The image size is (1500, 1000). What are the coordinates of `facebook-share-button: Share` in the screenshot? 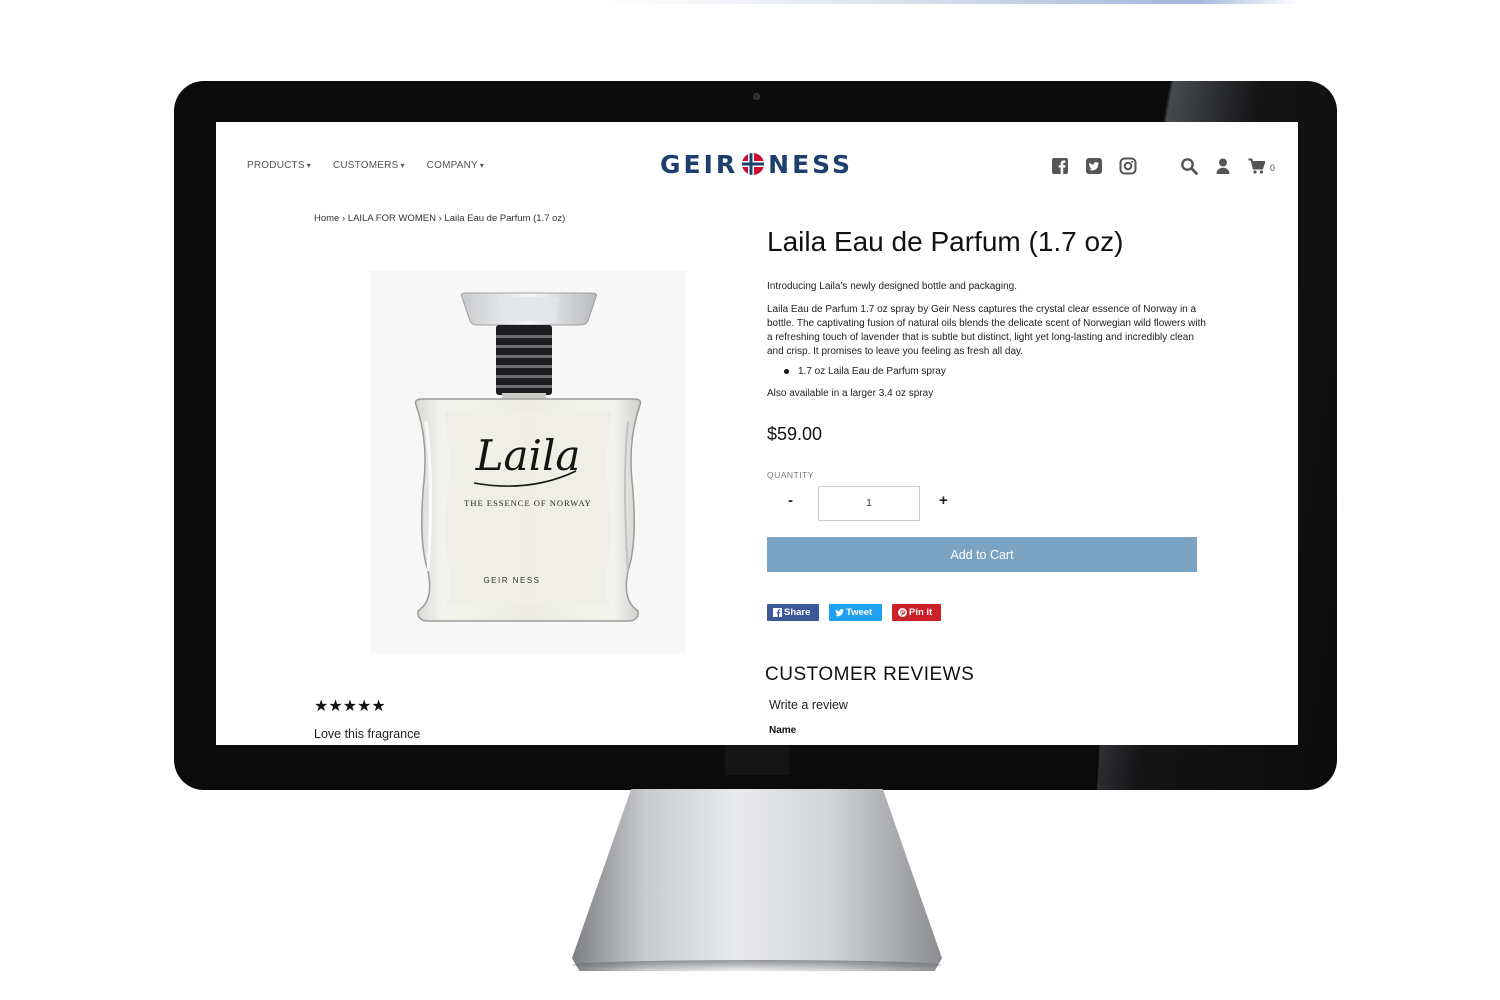 It's located at (793, 612).